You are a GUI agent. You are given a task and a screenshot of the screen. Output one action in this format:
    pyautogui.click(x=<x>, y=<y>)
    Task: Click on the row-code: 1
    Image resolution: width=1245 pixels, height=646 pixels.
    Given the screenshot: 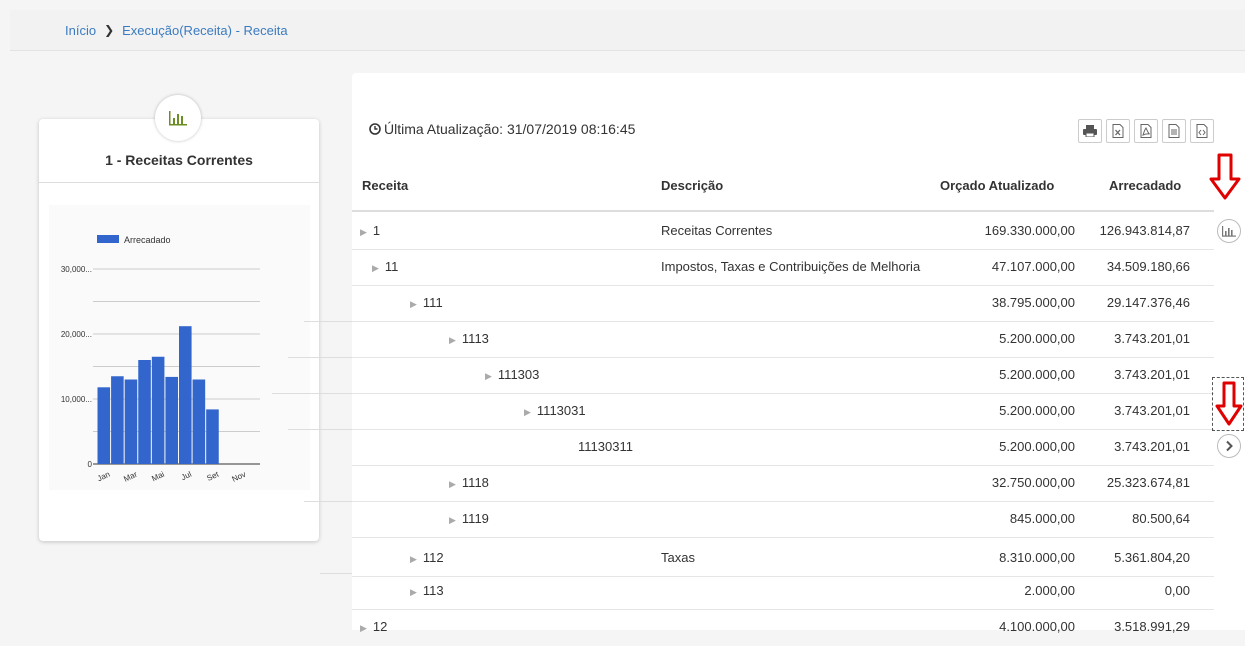 What is the action you would take?
    pyautogui.click(x=376, y=230)
    